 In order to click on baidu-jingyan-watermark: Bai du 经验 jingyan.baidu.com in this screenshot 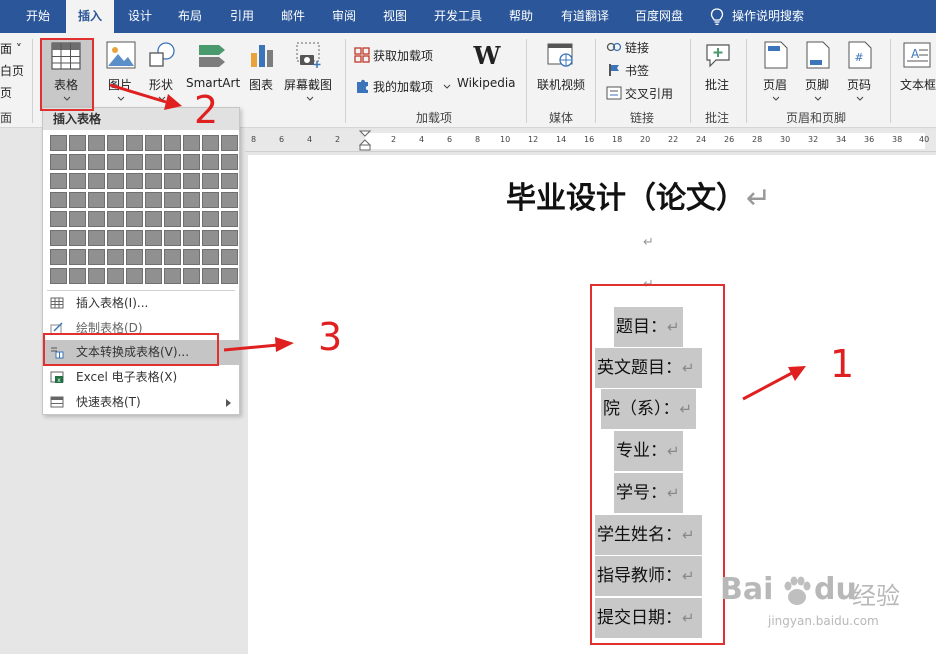, I will do `click(810, 600)`.